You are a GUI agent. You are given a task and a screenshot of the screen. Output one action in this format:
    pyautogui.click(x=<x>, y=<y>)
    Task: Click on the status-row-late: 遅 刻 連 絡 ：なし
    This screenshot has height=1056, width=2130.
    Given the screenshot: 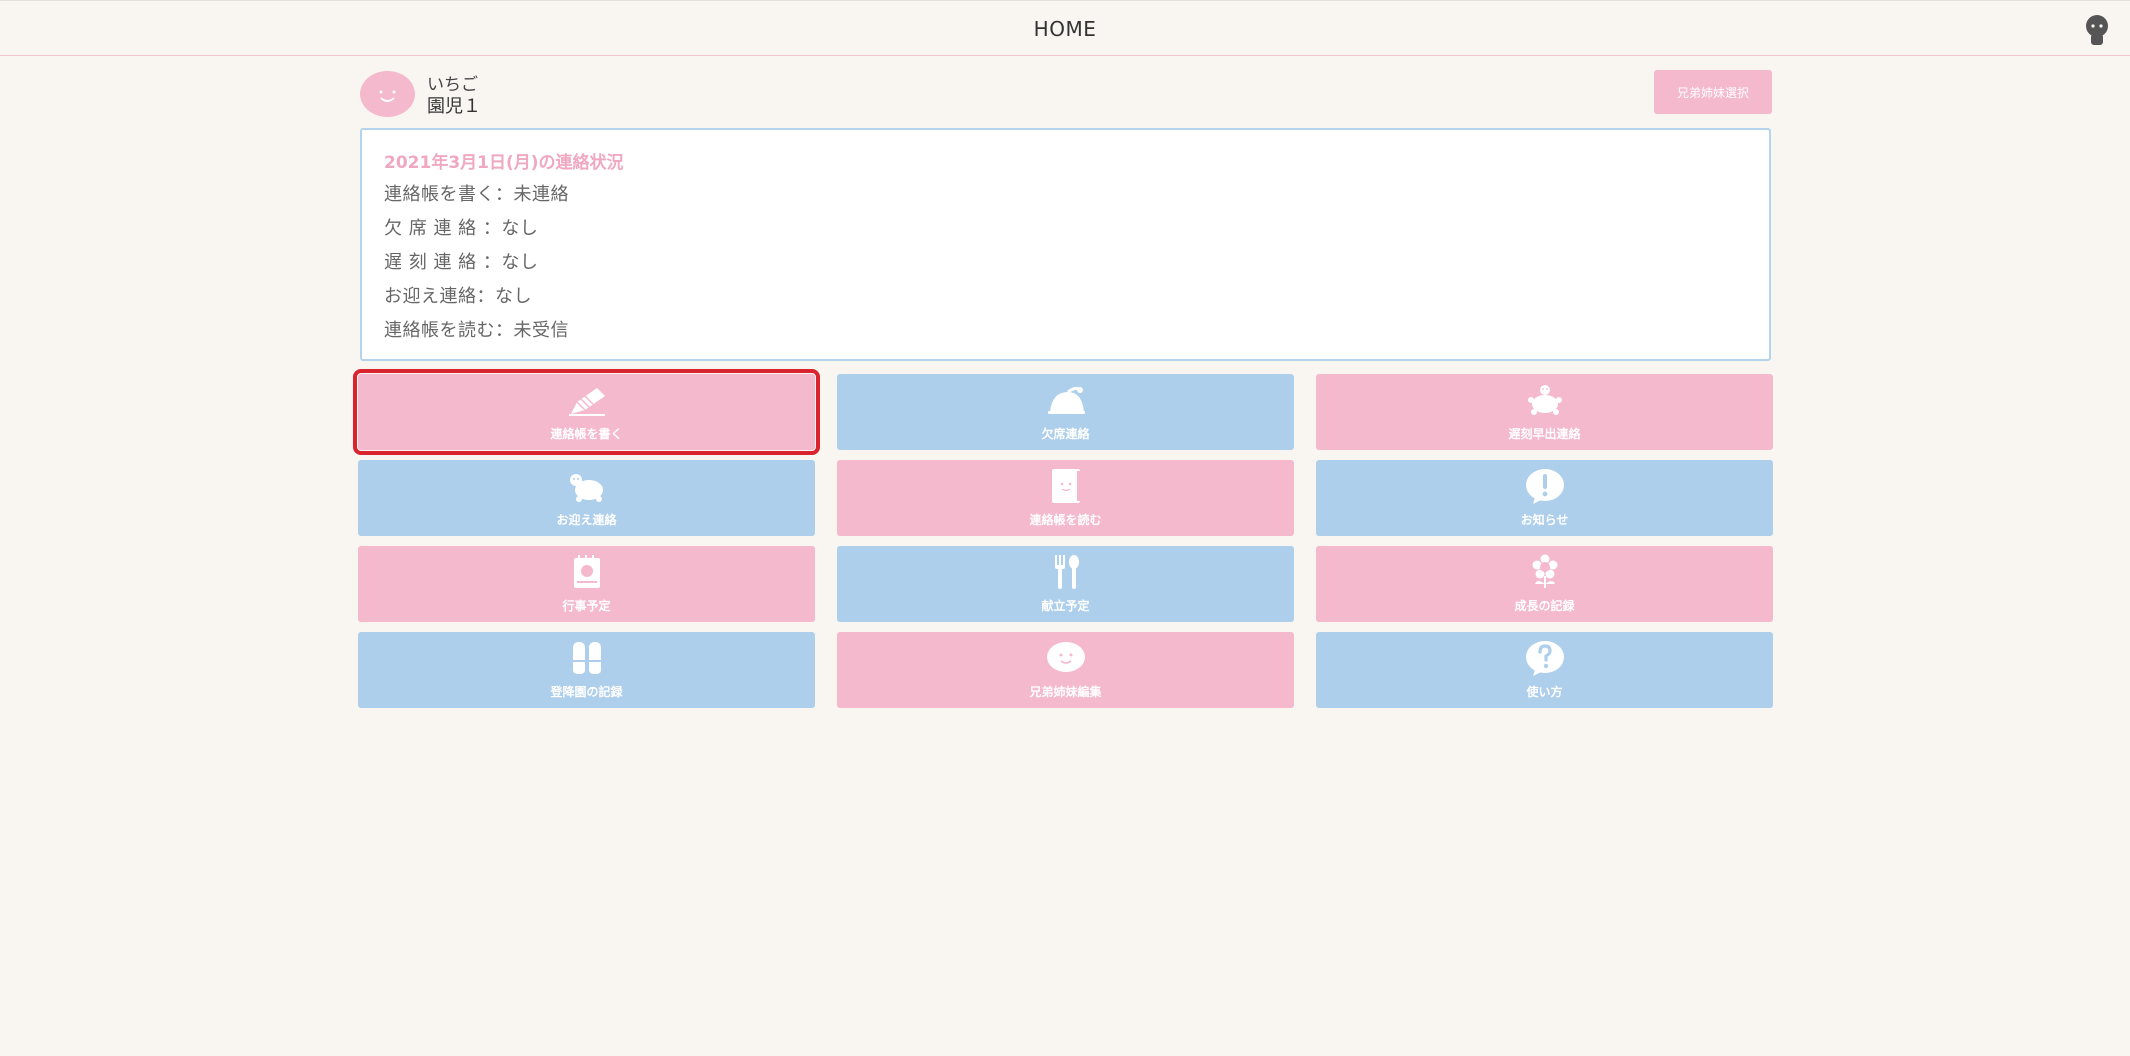 What is the action you would take?
    pyautogui.click(x=461, y=262)
    